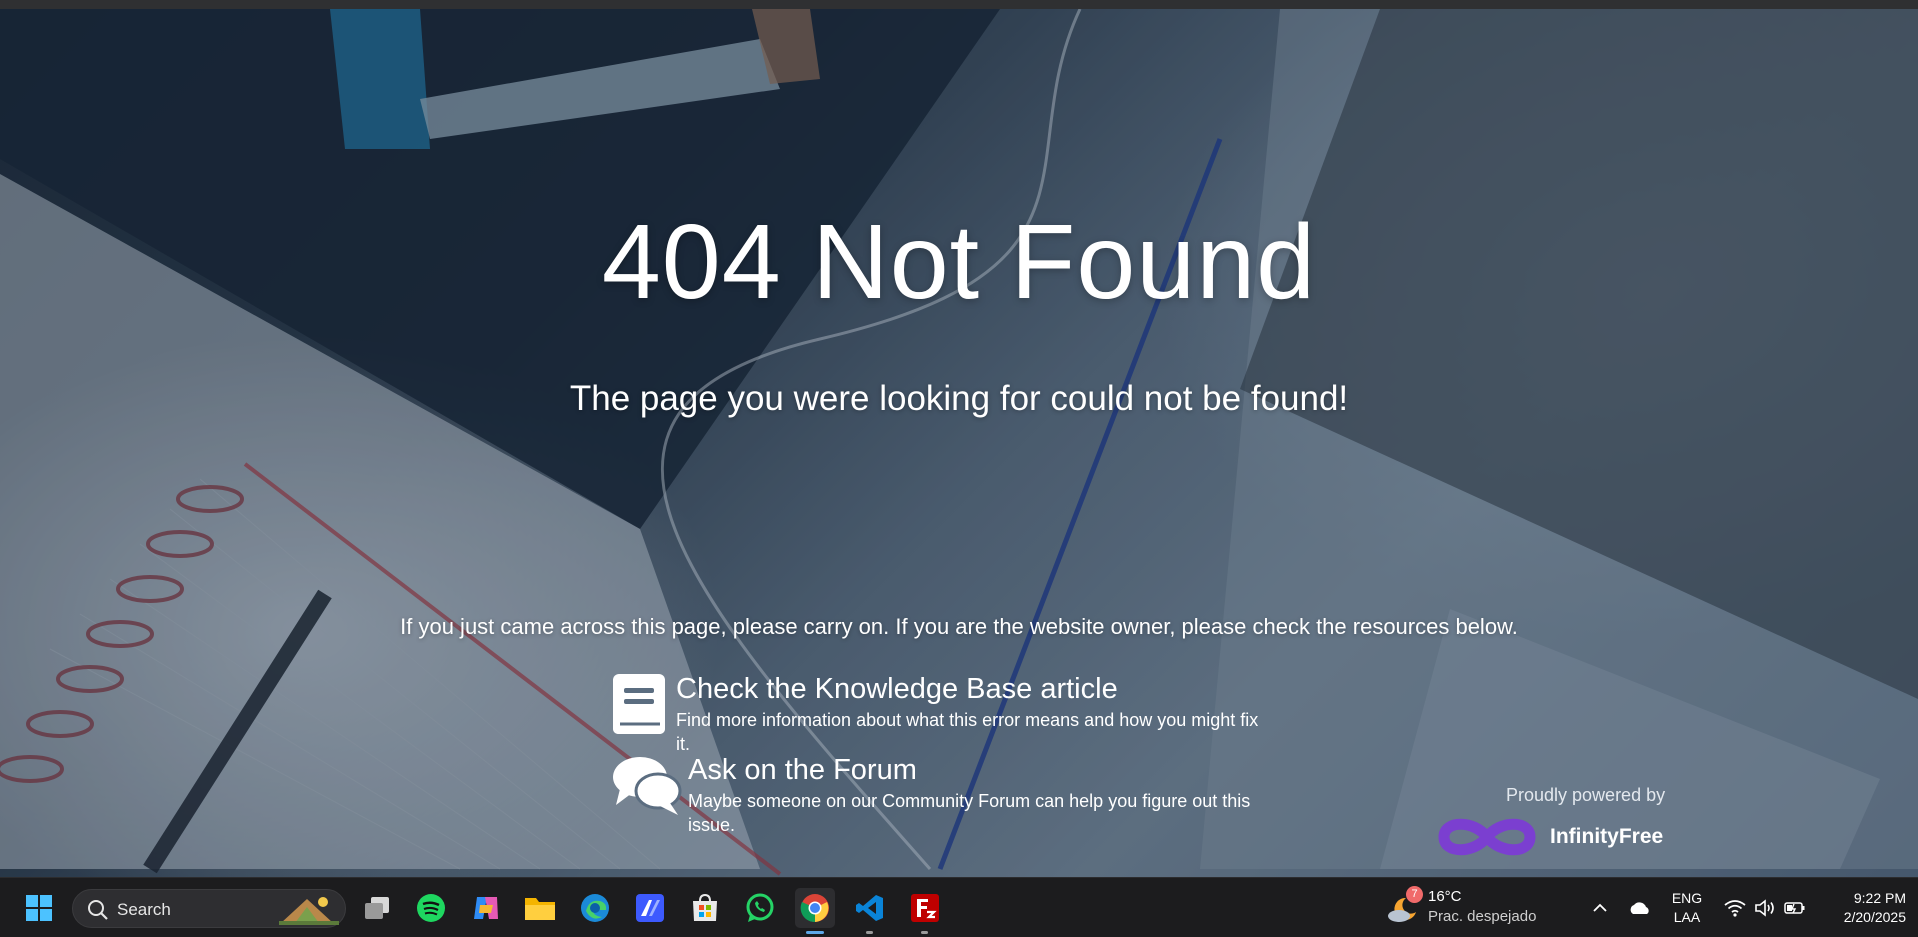 The image size is (1918, 937). Describe the element at coordinates (1586, 795) in the screenshot. I see `powered-by-label: Proudly powered by` at that location.